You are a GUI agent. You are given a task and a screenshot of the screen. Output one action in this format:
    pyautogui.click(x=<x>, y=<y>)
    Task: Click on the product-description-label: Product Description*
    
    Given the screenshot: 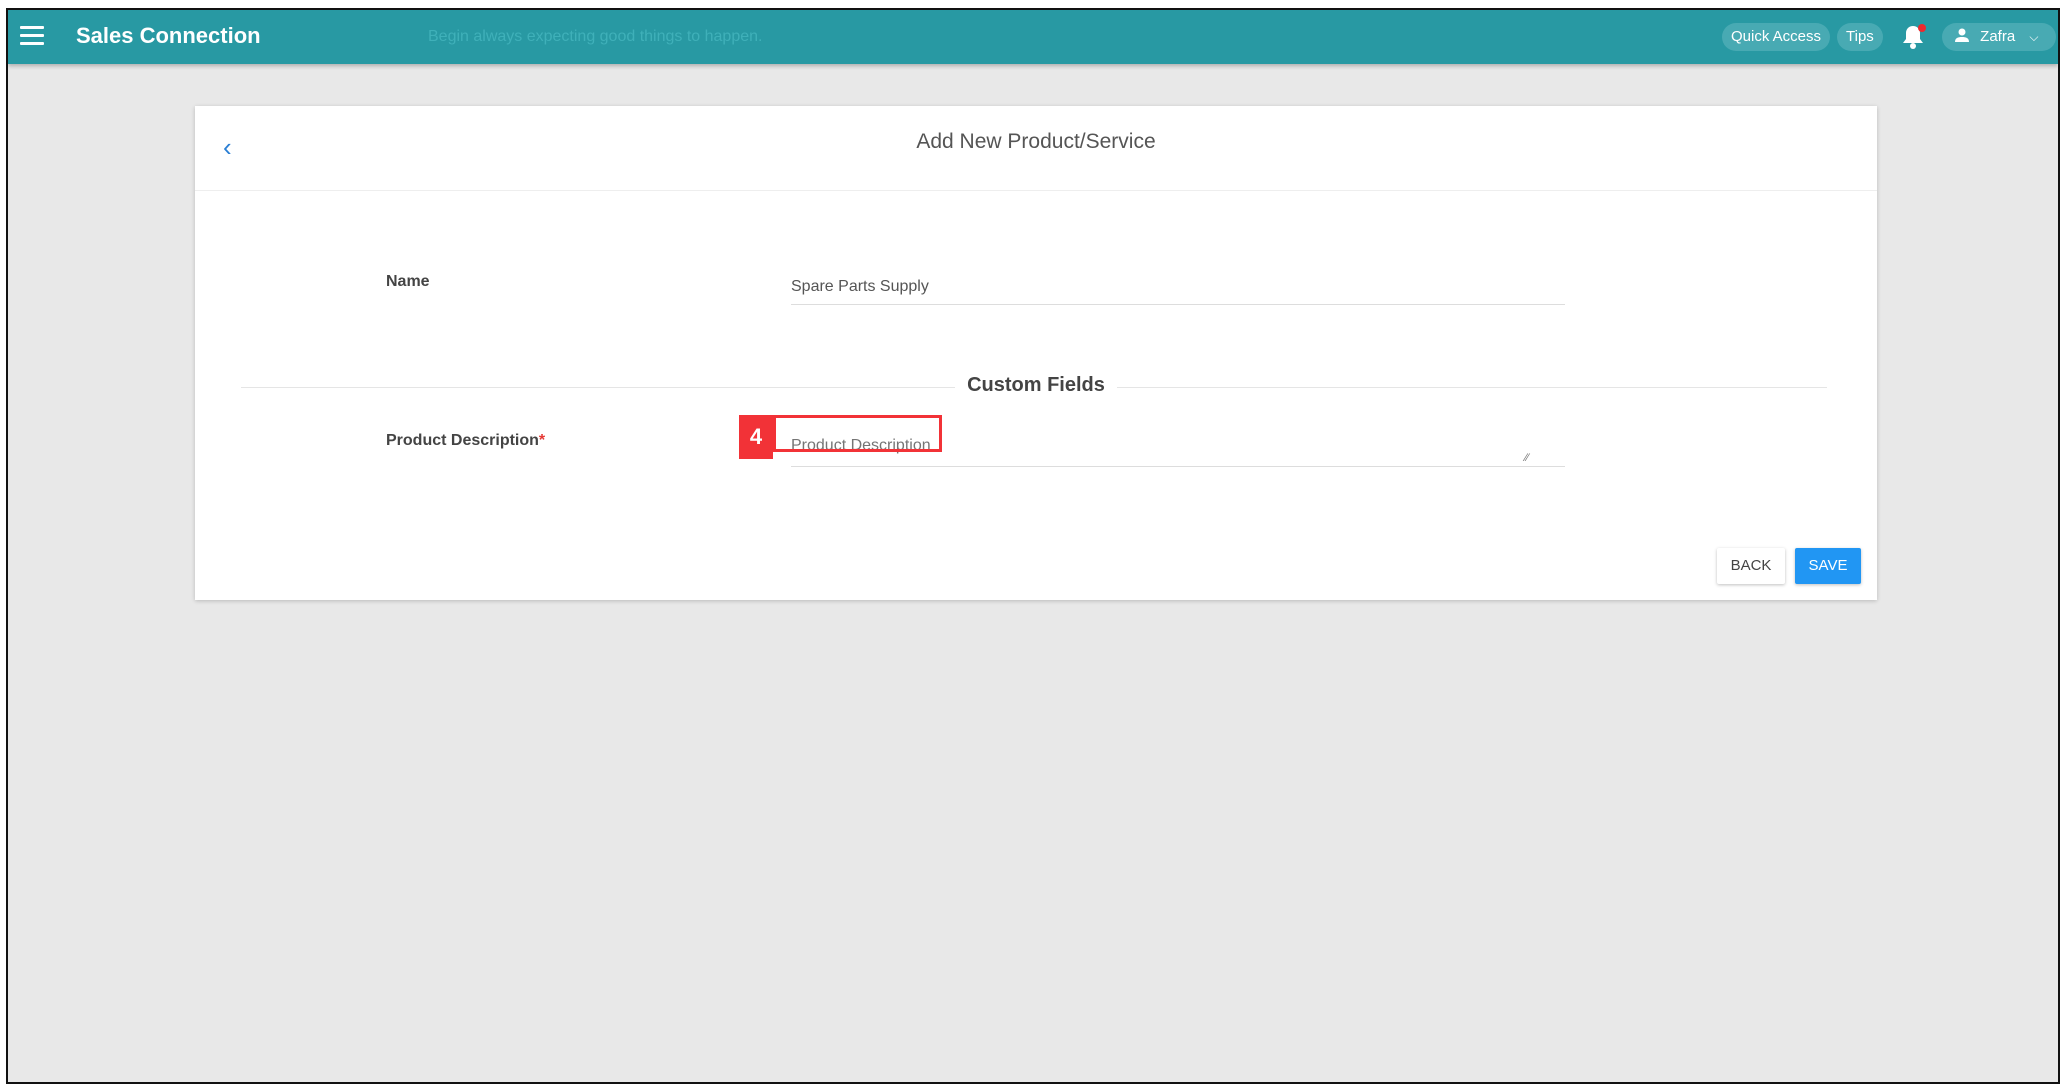 What is the action you would take?
    pyautogui.click(x=465, y=441)
    